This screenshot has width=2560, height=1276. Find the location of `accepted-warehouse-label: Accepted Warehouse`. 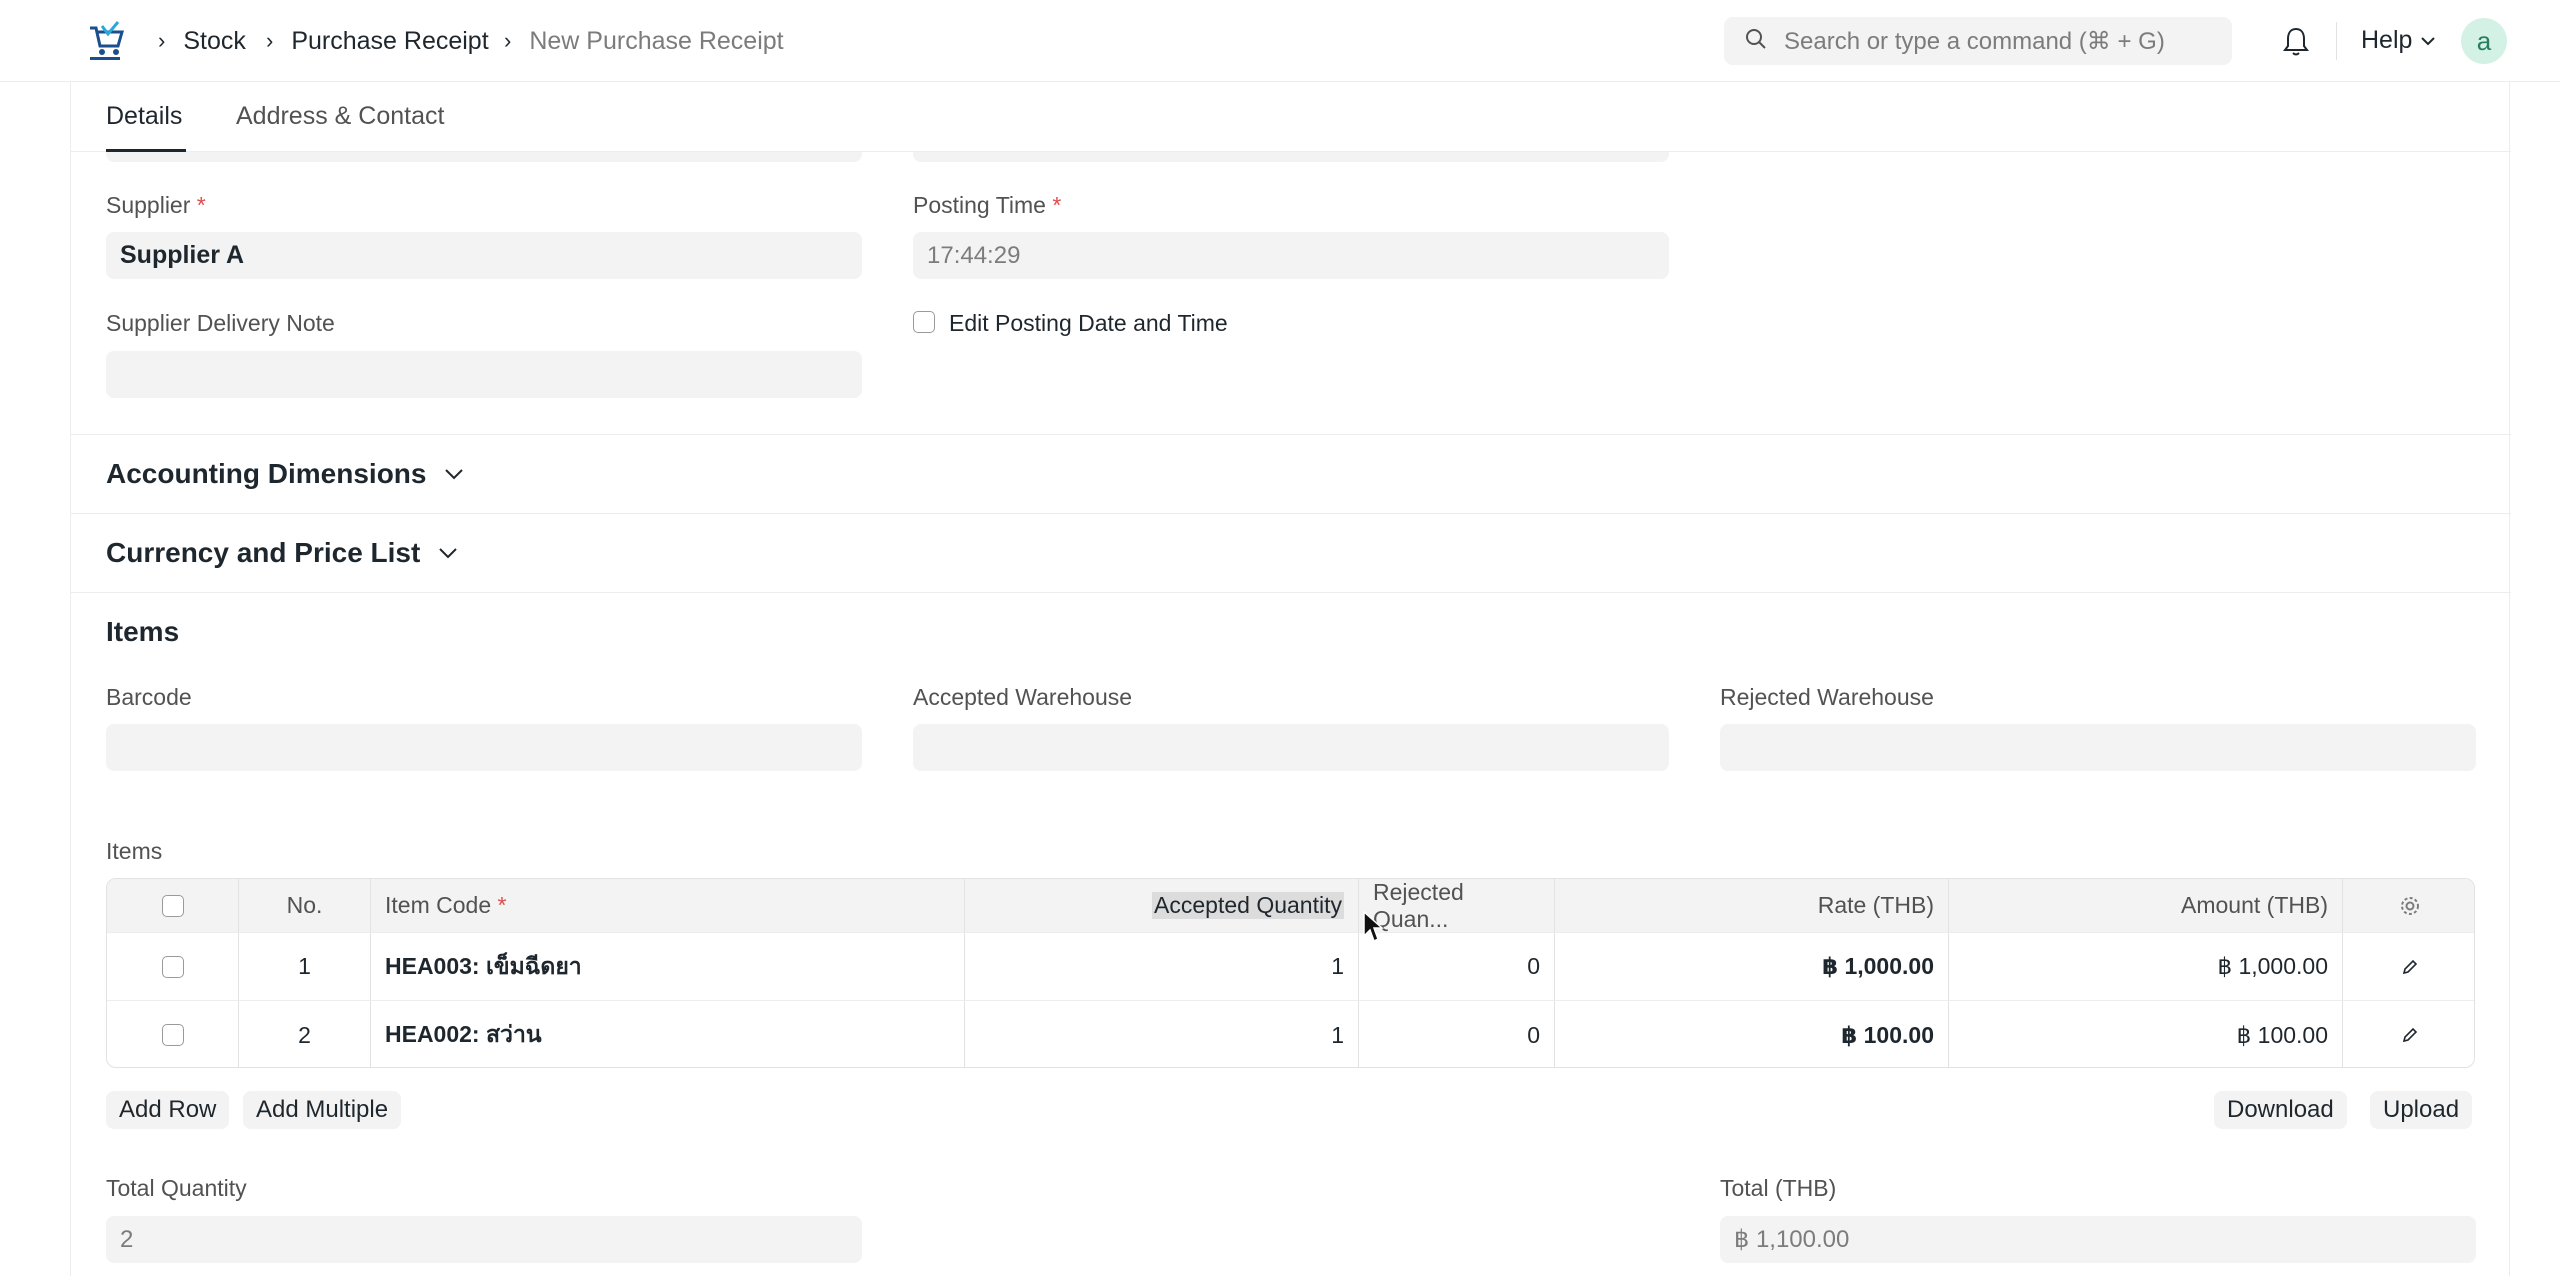

accepted-warehouse-label: Accepted Warehouse is located at coordinates (1023, 697).